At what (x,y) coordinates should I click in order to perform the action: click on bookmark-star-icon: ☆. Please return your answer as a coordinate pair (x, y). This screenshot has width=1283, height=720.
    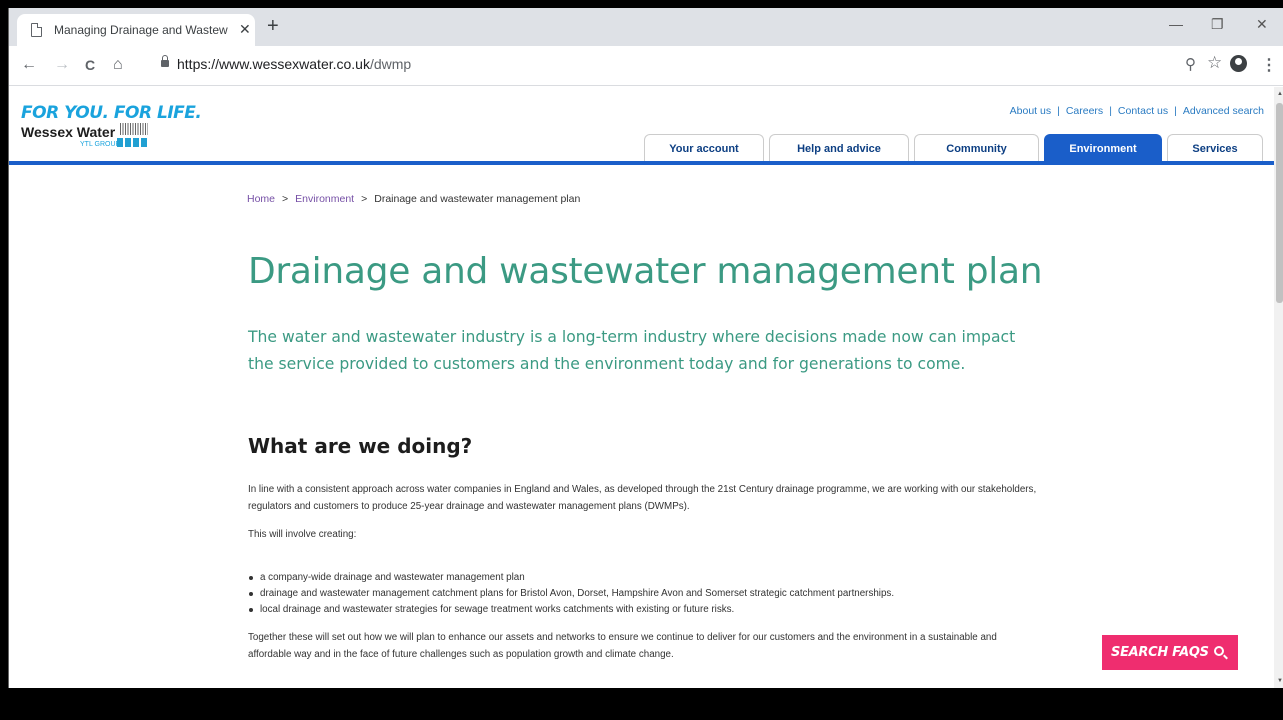
    Looking at the image, I should click on (1214, 62).